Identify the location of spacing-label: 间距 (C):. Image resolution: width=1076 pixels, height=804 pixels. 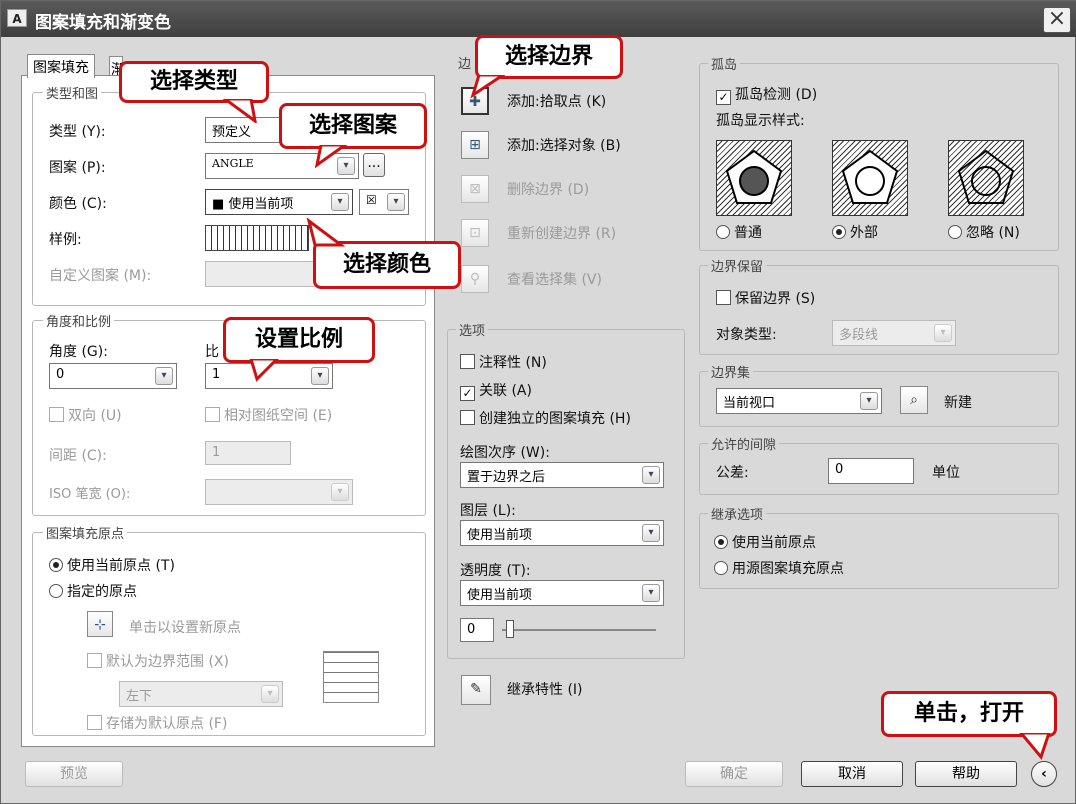
(78, 456).